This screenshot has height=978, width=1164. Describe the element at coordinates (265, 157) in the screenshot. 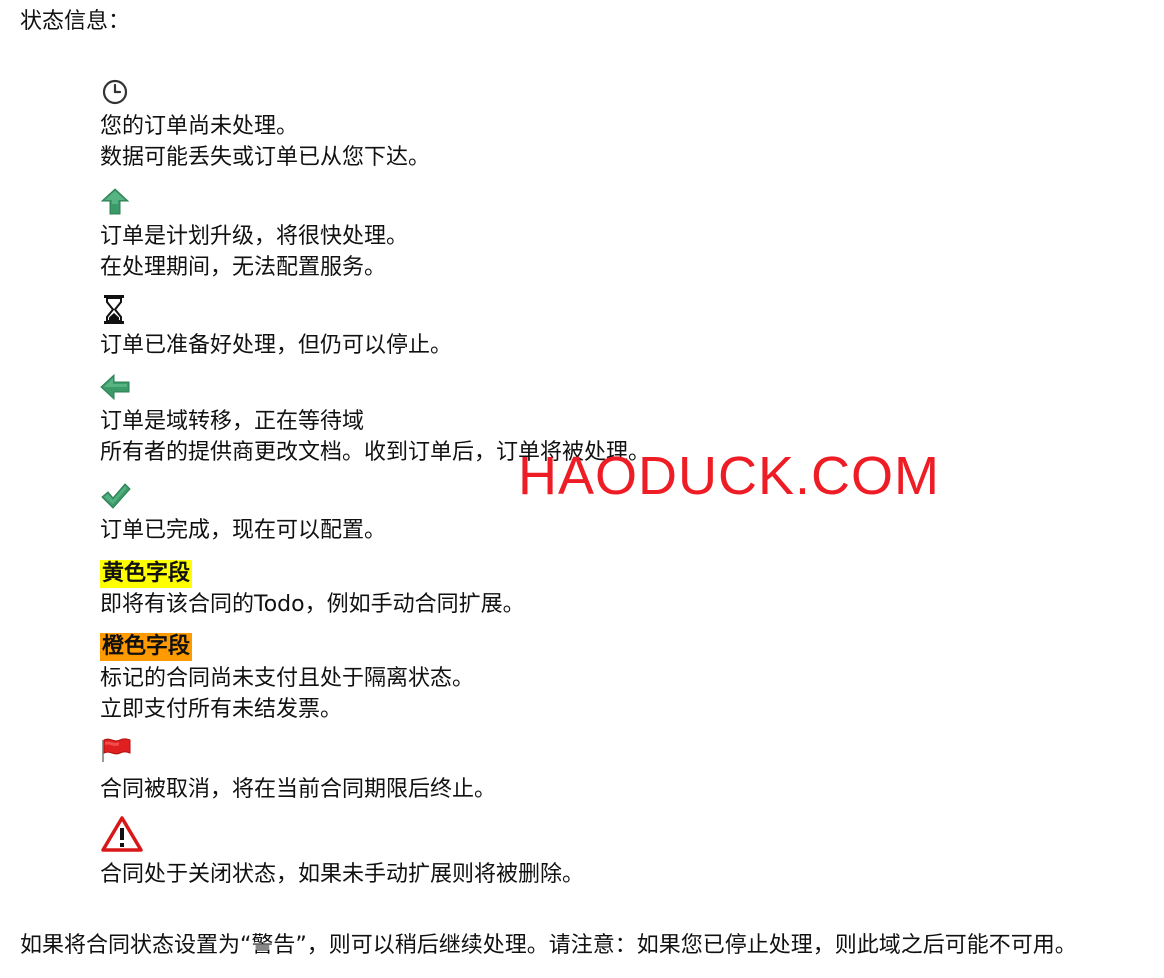

I see `status-text: 数据可能丢失或订单已从您下达。` at that location.